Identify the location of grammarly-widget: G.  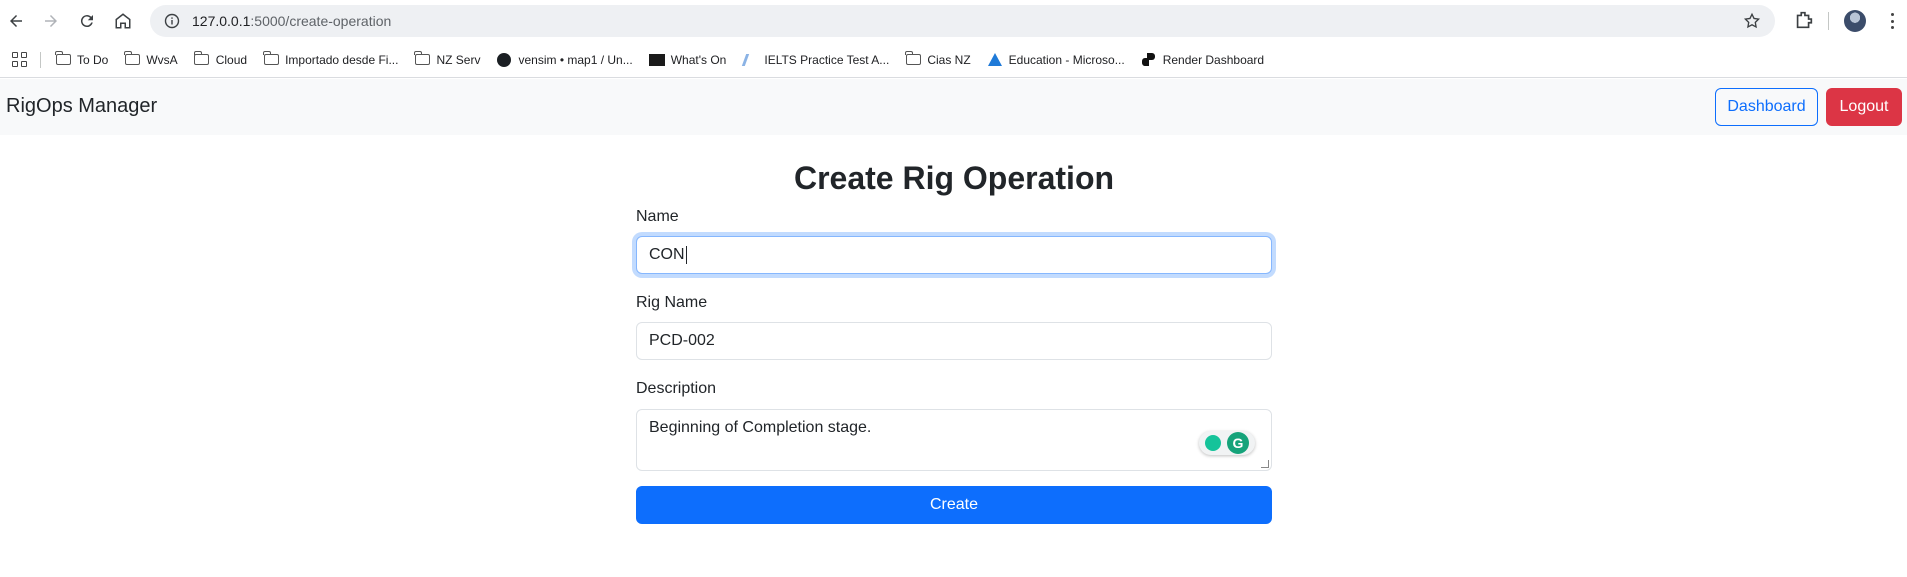
(1227, 443).